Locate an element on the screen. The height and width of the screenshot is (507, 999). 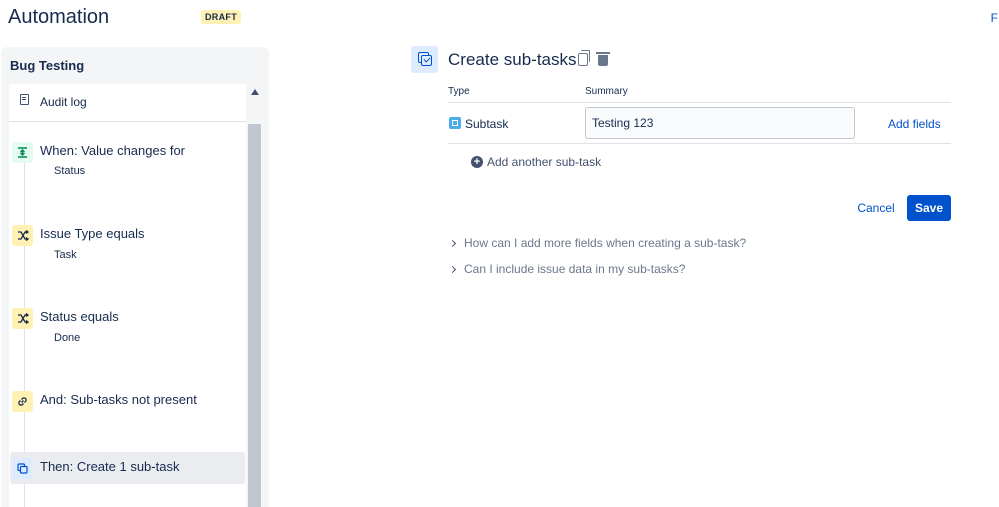
component-title: When: Value changes for is located at coordinates (113, 150).